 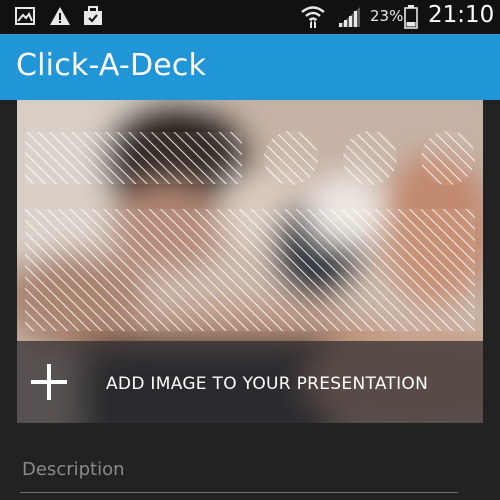 I want to click on clock: 21:10, so click(x=461, y=15).